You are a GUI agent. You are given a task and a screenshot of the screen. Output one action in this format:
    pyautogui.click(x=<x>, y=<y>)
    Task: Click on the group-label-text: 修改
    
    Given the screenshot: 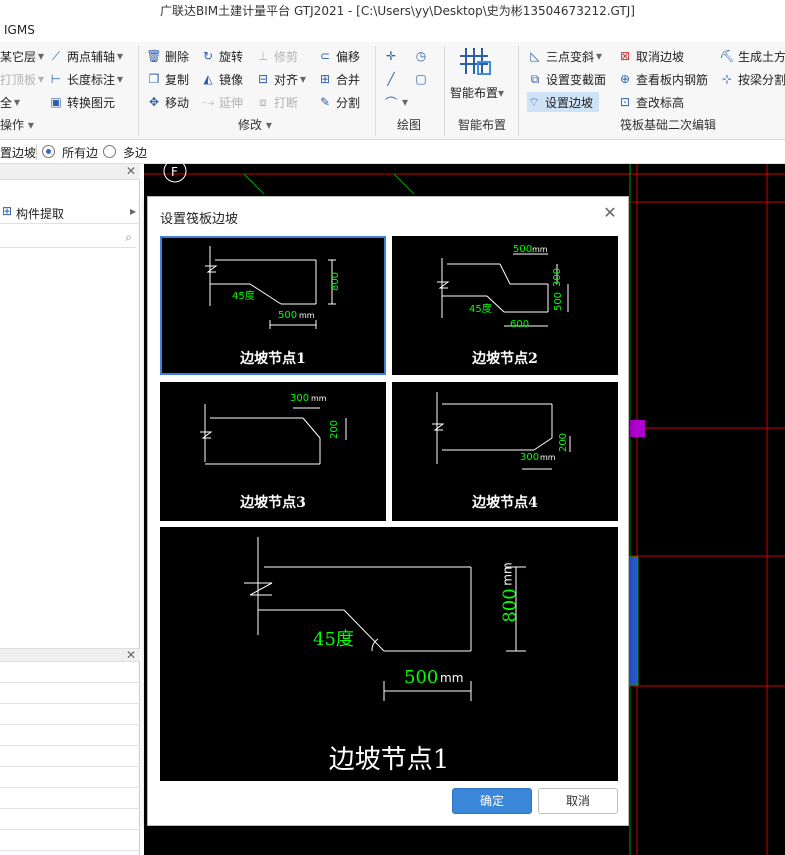 What is the action you would take?
    pyautogui.click(x=250, y=125)
    